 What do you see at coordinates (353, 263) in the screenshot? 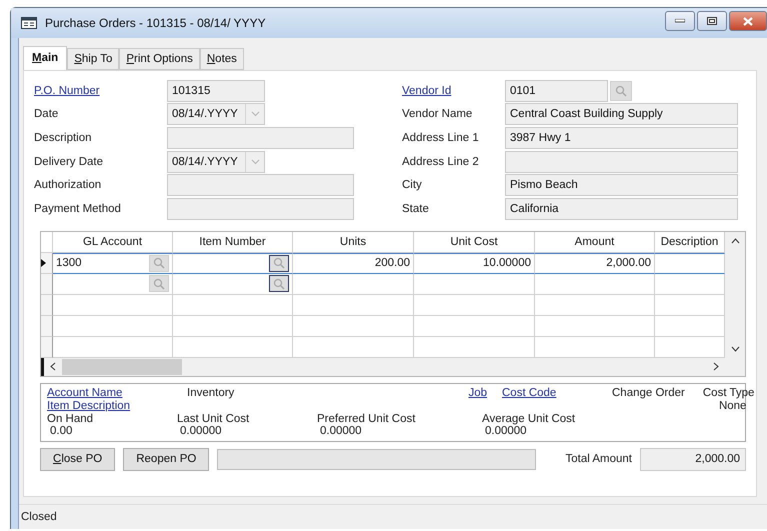
I see `table-cell: 200.00` at bounding box center [353, 263].